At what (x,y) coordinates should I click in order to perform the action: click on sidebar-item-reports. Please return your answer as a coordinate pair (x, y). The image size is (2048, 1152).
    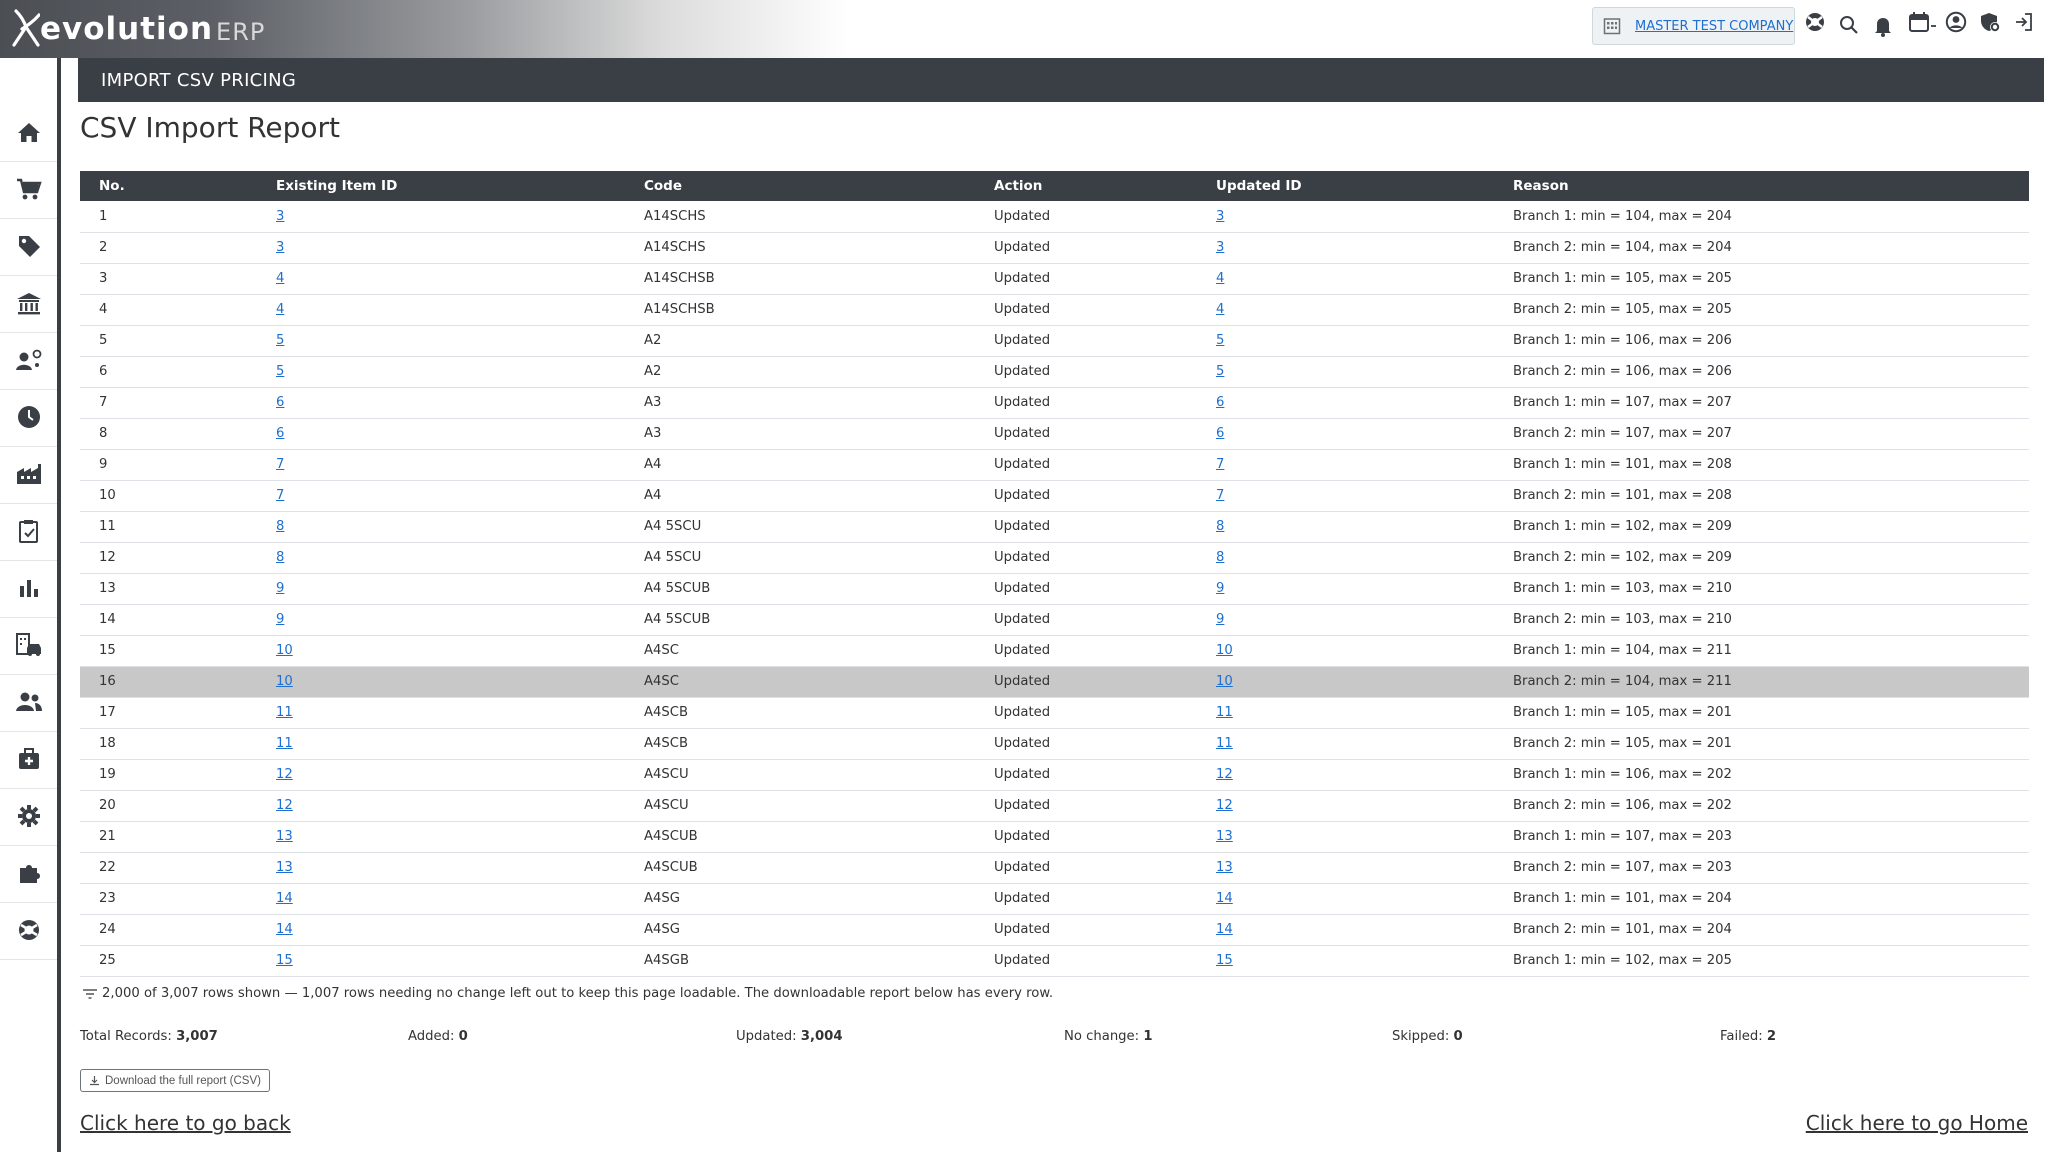
    Looking at the image, I should click on (28, 590).